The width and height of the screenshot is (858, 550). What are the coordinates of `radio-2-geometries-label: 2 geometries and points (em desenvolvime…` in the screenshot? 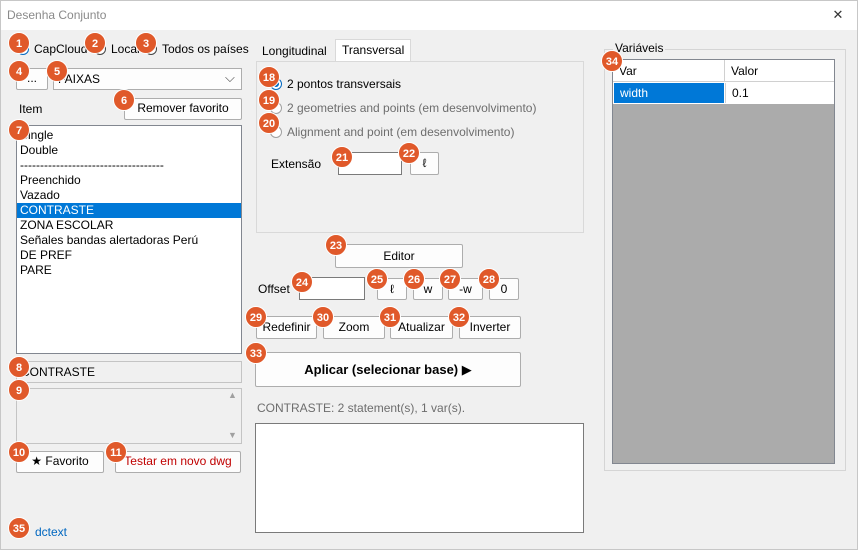 It's located at (412, 108).